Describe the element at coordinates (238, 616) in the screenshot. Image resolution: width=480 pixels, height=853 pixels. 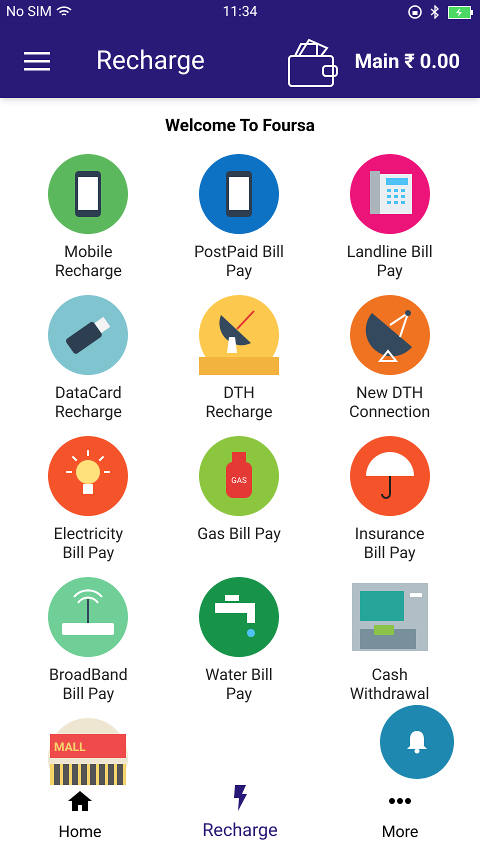
I see `water-service-icon` at that location.